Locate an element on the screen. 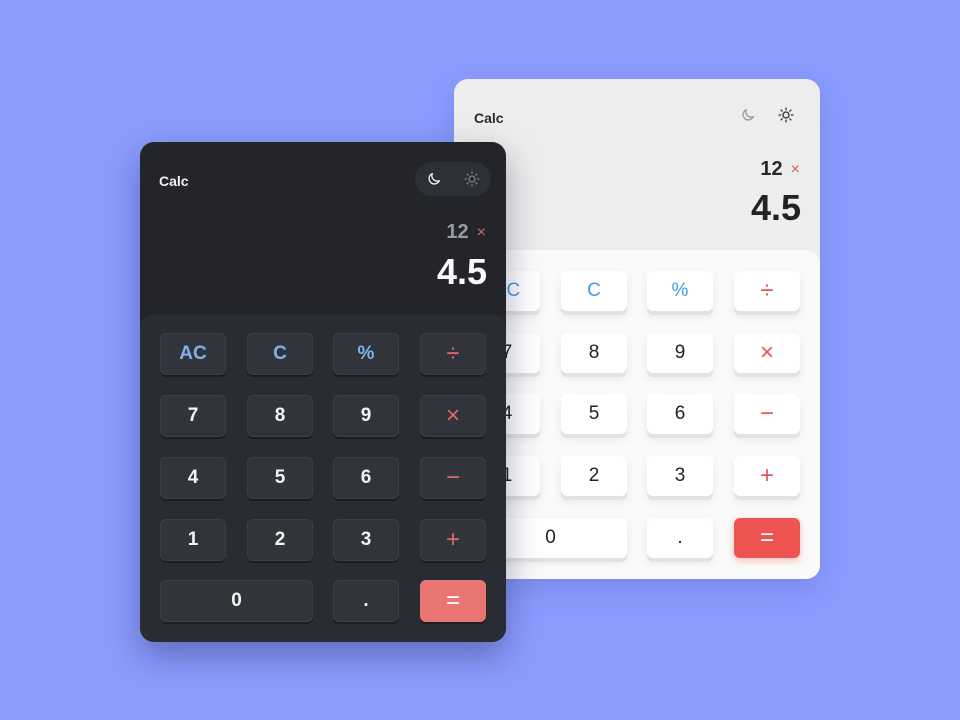 This screenshot has width=960, height=720. dark-expression: 12 × is located at coordinates (453, 232).